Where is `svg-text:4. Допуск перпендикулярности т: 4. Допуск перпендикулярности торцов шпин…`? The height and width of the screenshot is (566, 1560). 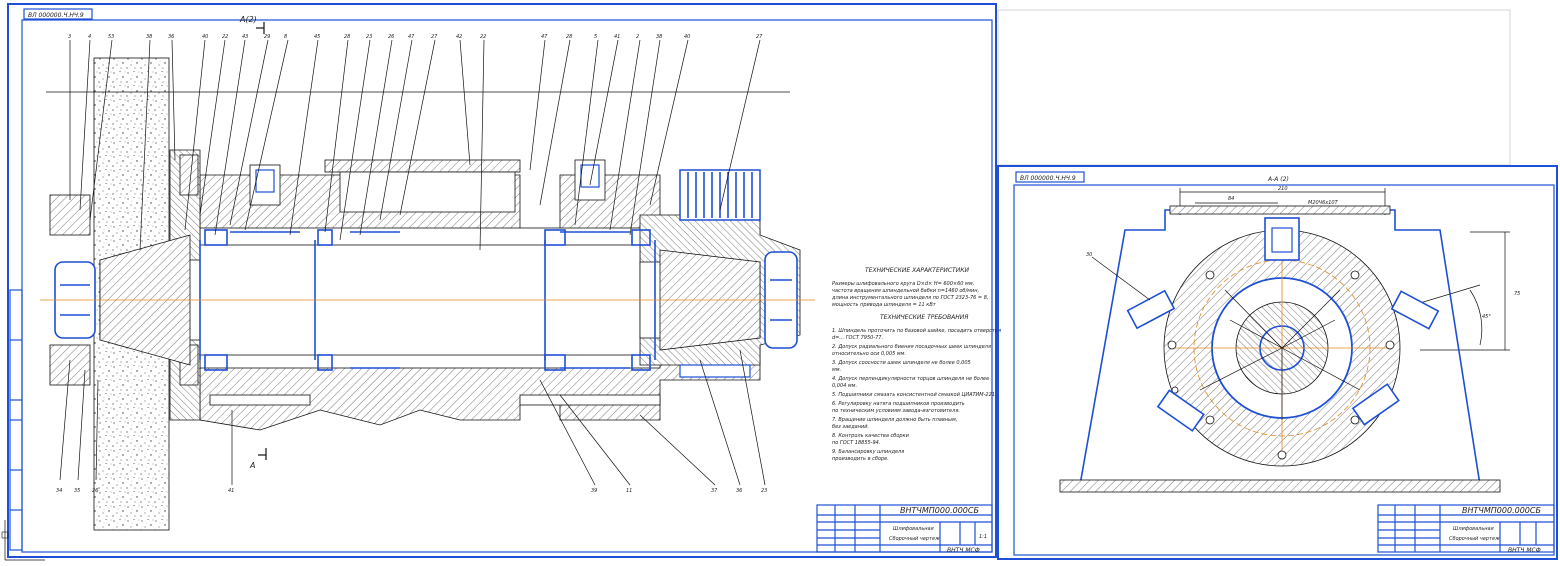 svg-text:4. Допуск перпендикулярности т: 4. Допуск перпендикулярности торцов шпин… is located at coordinates (910, 379).